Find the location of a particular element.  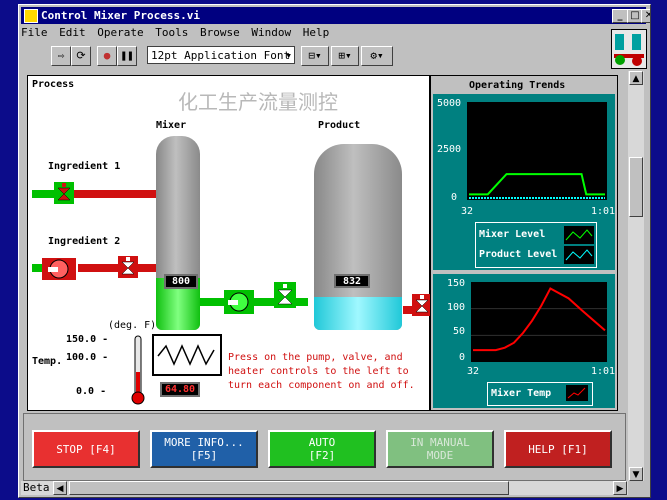

ingredient1-valve-icon is located at coordinates (64, 193).